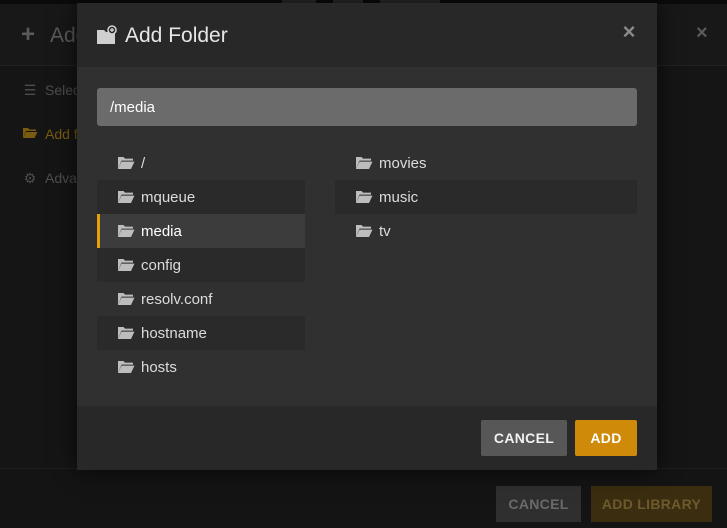 This screenshot has height=528, width=727. Describe the element at coordinates (61, 134) in the screenshot. I see `nav-label: Add f` at that location.